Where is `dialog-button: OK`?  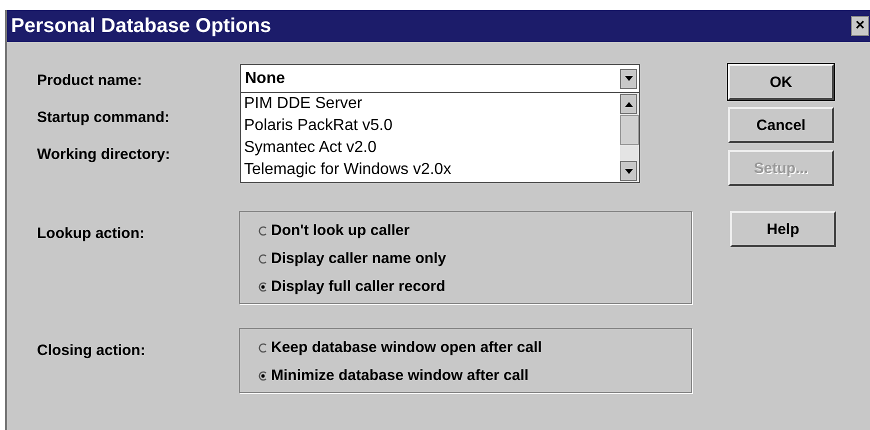 dialog-button: OK is located at coordinates (781, 82).